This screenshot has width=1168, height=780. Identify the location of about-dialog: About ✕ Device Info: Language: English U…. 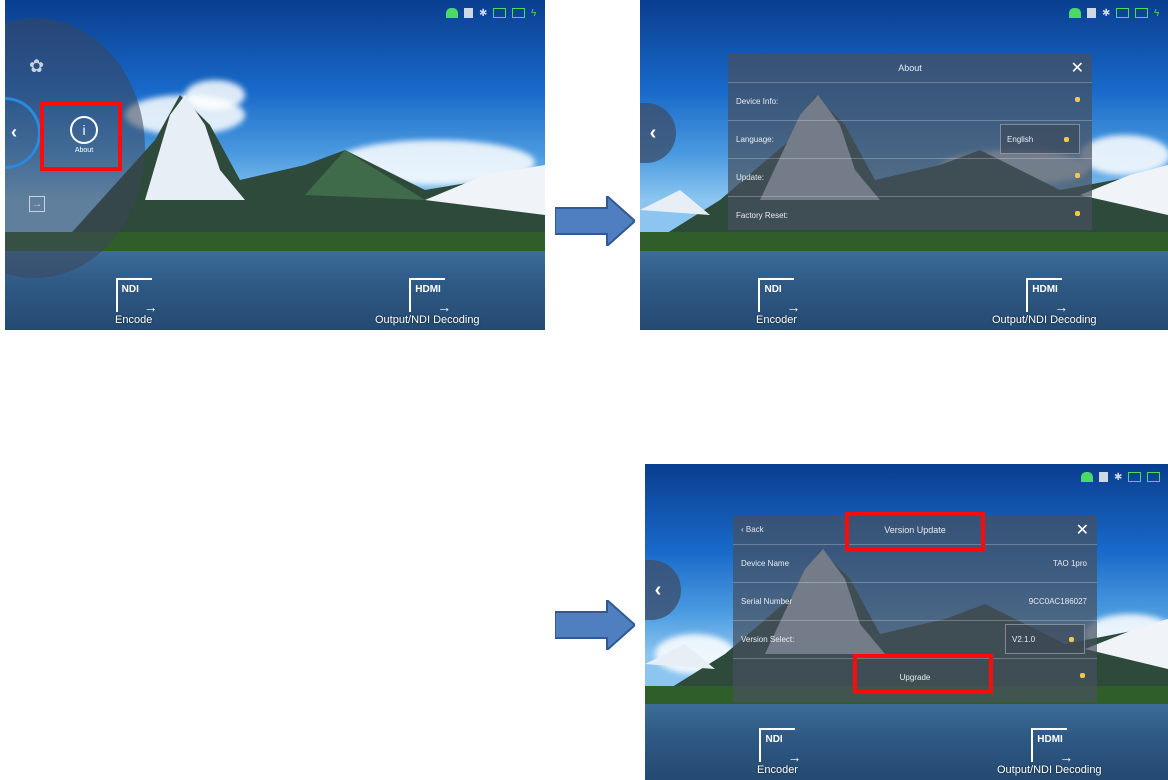
(910, 142).